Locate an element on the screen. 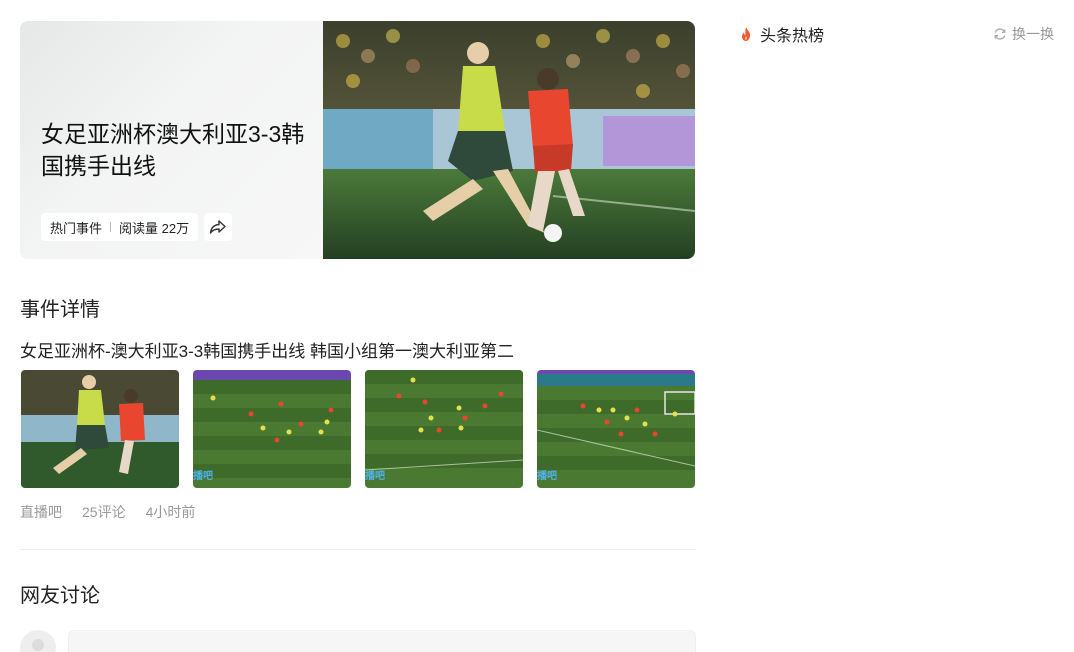 This screenshot has height=652, width=1074. event-thumbnail is located at coordinates (100, 429).